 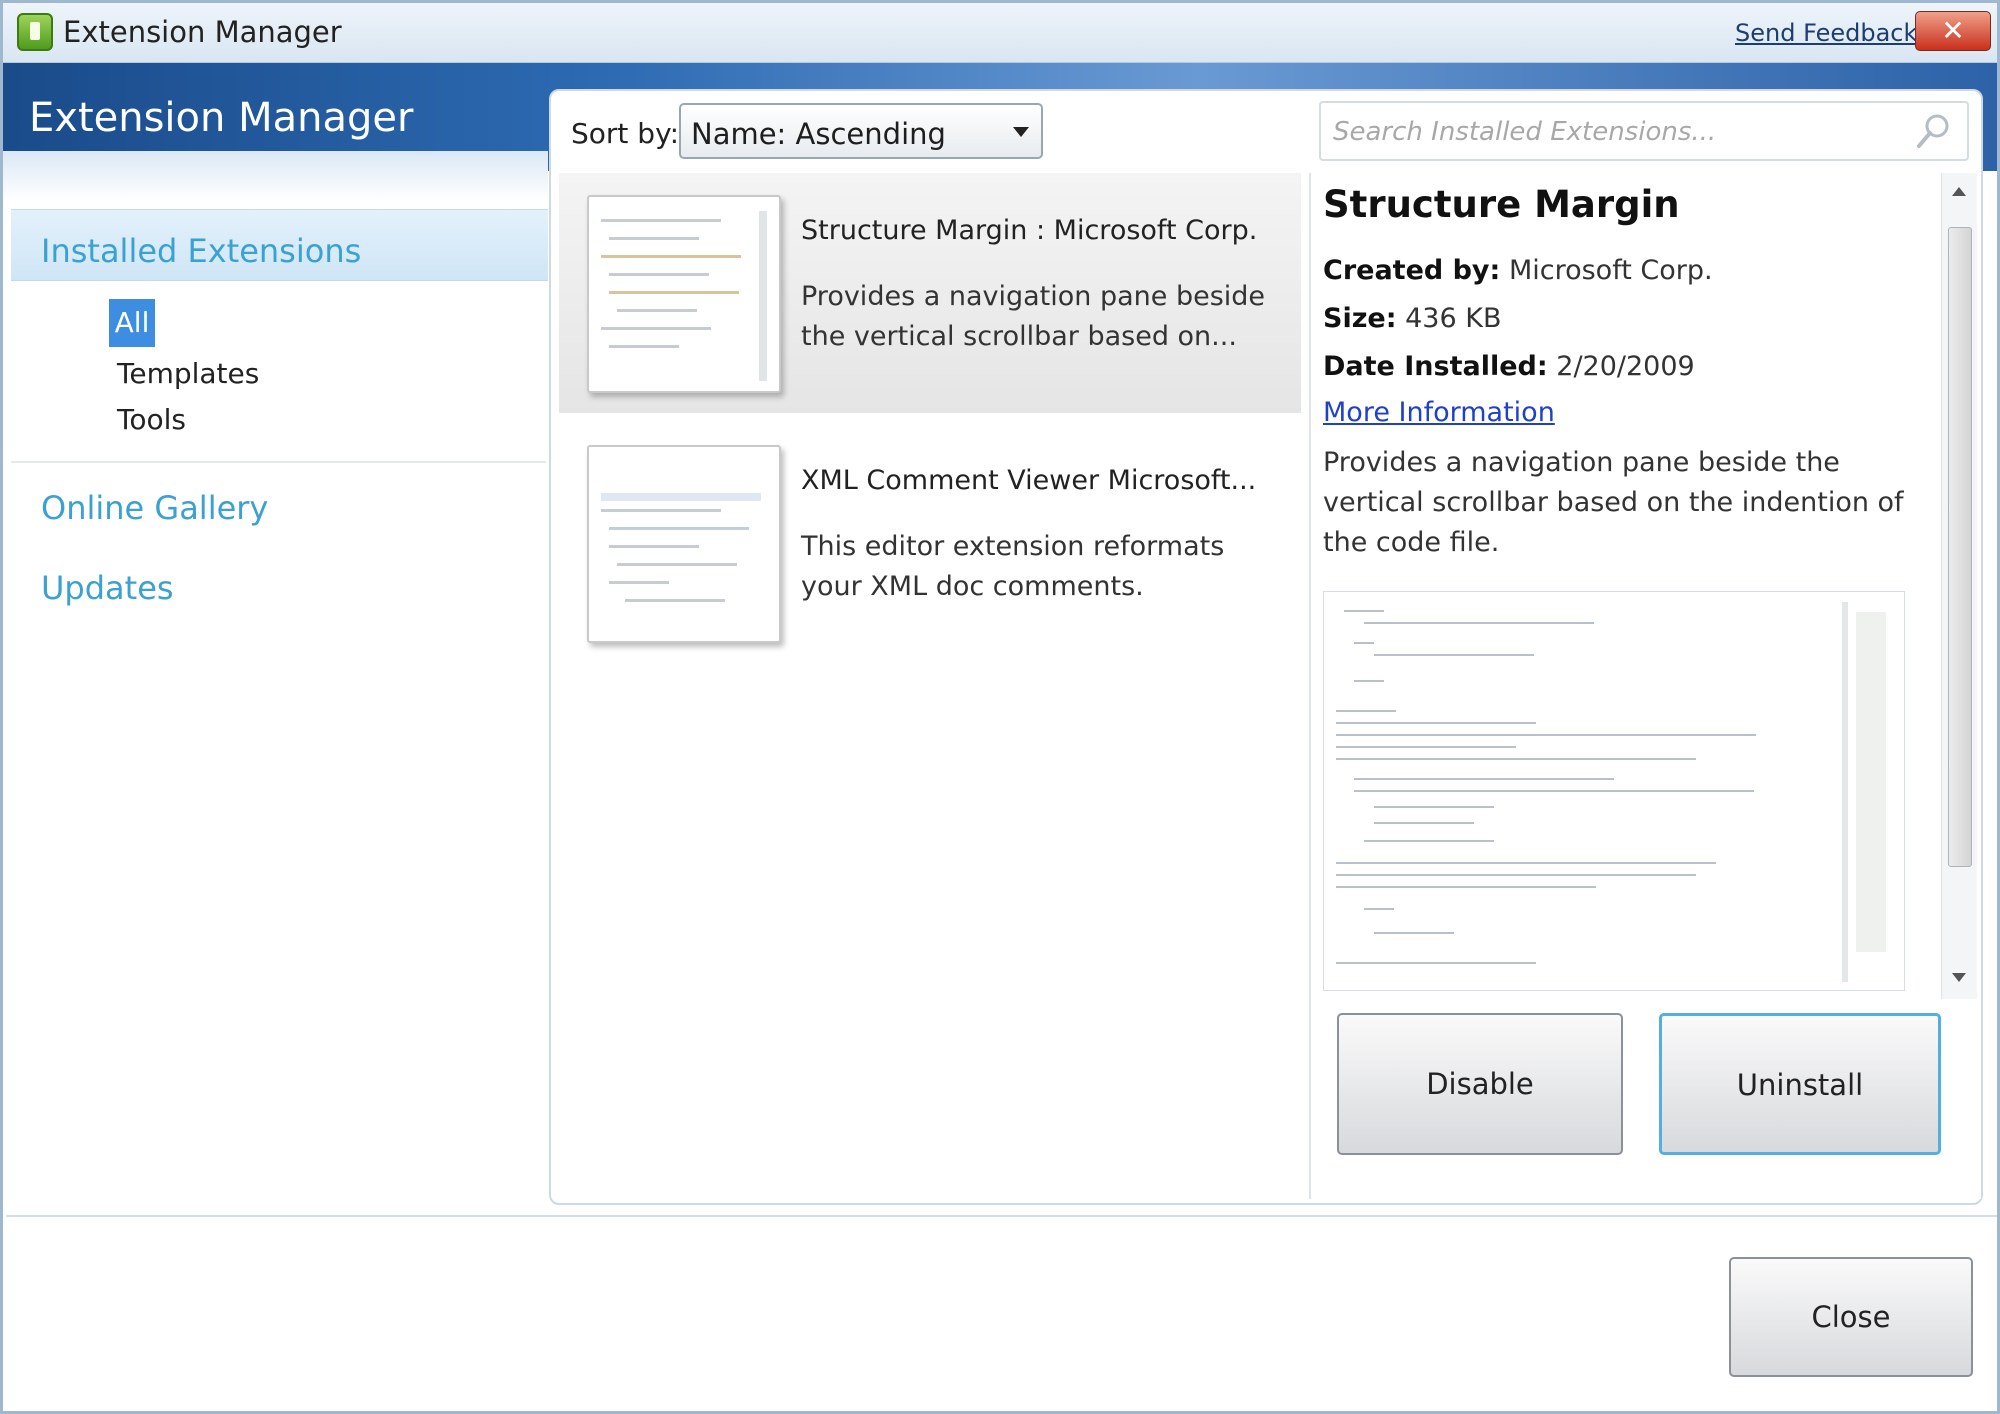 I want to click on detail-size: Size: 436 KB, so click(x=1412, y=318).